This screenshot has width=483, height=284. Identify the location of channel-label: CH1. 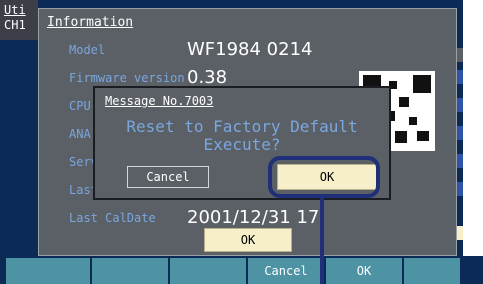
(15, 25).